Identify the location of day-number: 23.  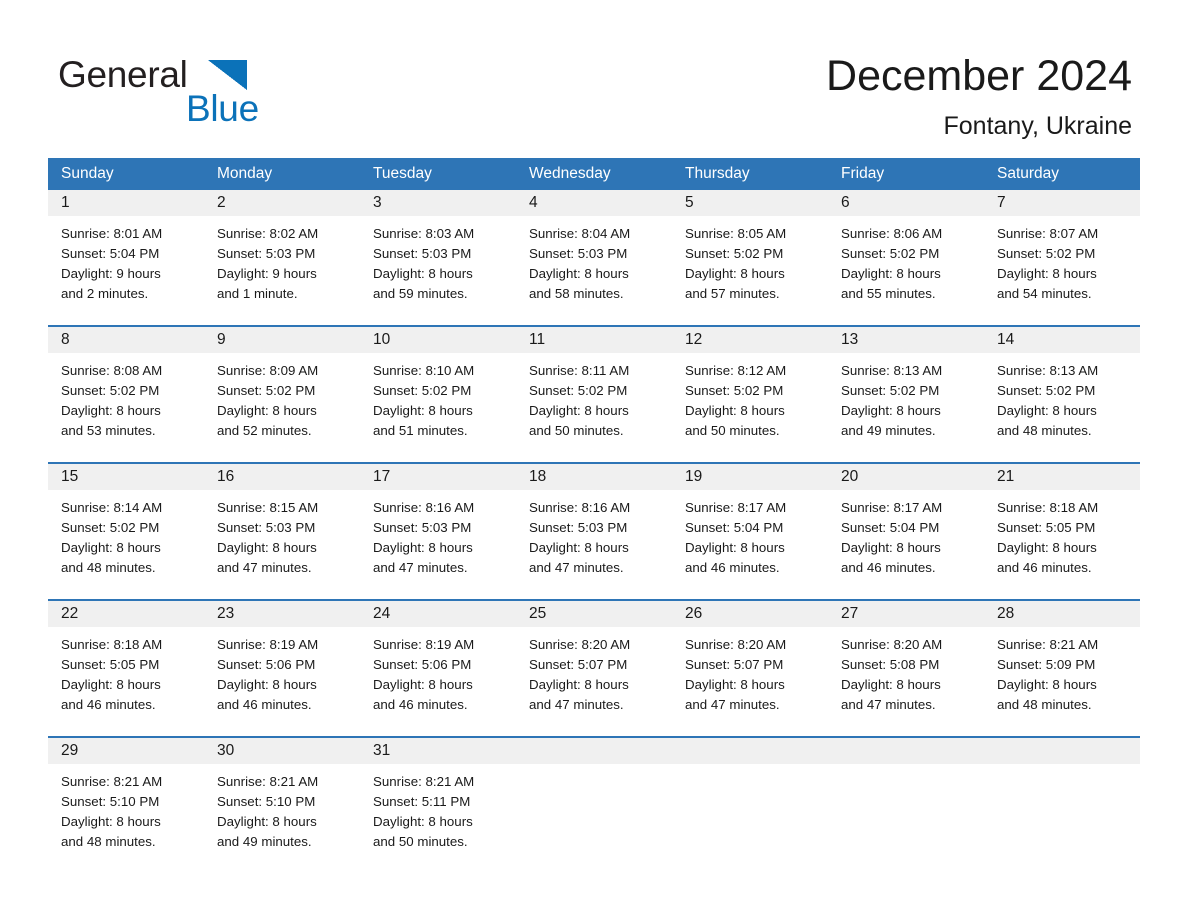
(282, 614).